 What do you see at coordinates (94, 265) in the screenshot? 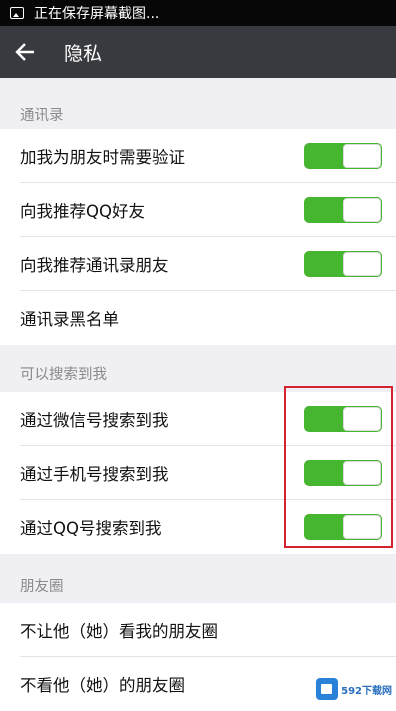
I see `row-label: 向我推荐通讯录朋友` at bounding box center [94, 265].